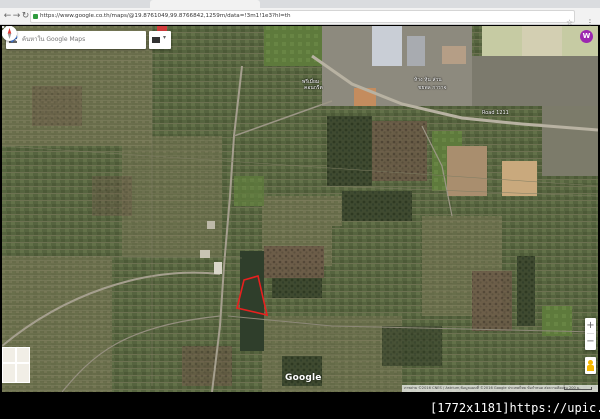  What do you see at coordinates (165, 37) in the screenshot?
I see `chevron-down-icon: ▾` at bounding box center [165, 37].